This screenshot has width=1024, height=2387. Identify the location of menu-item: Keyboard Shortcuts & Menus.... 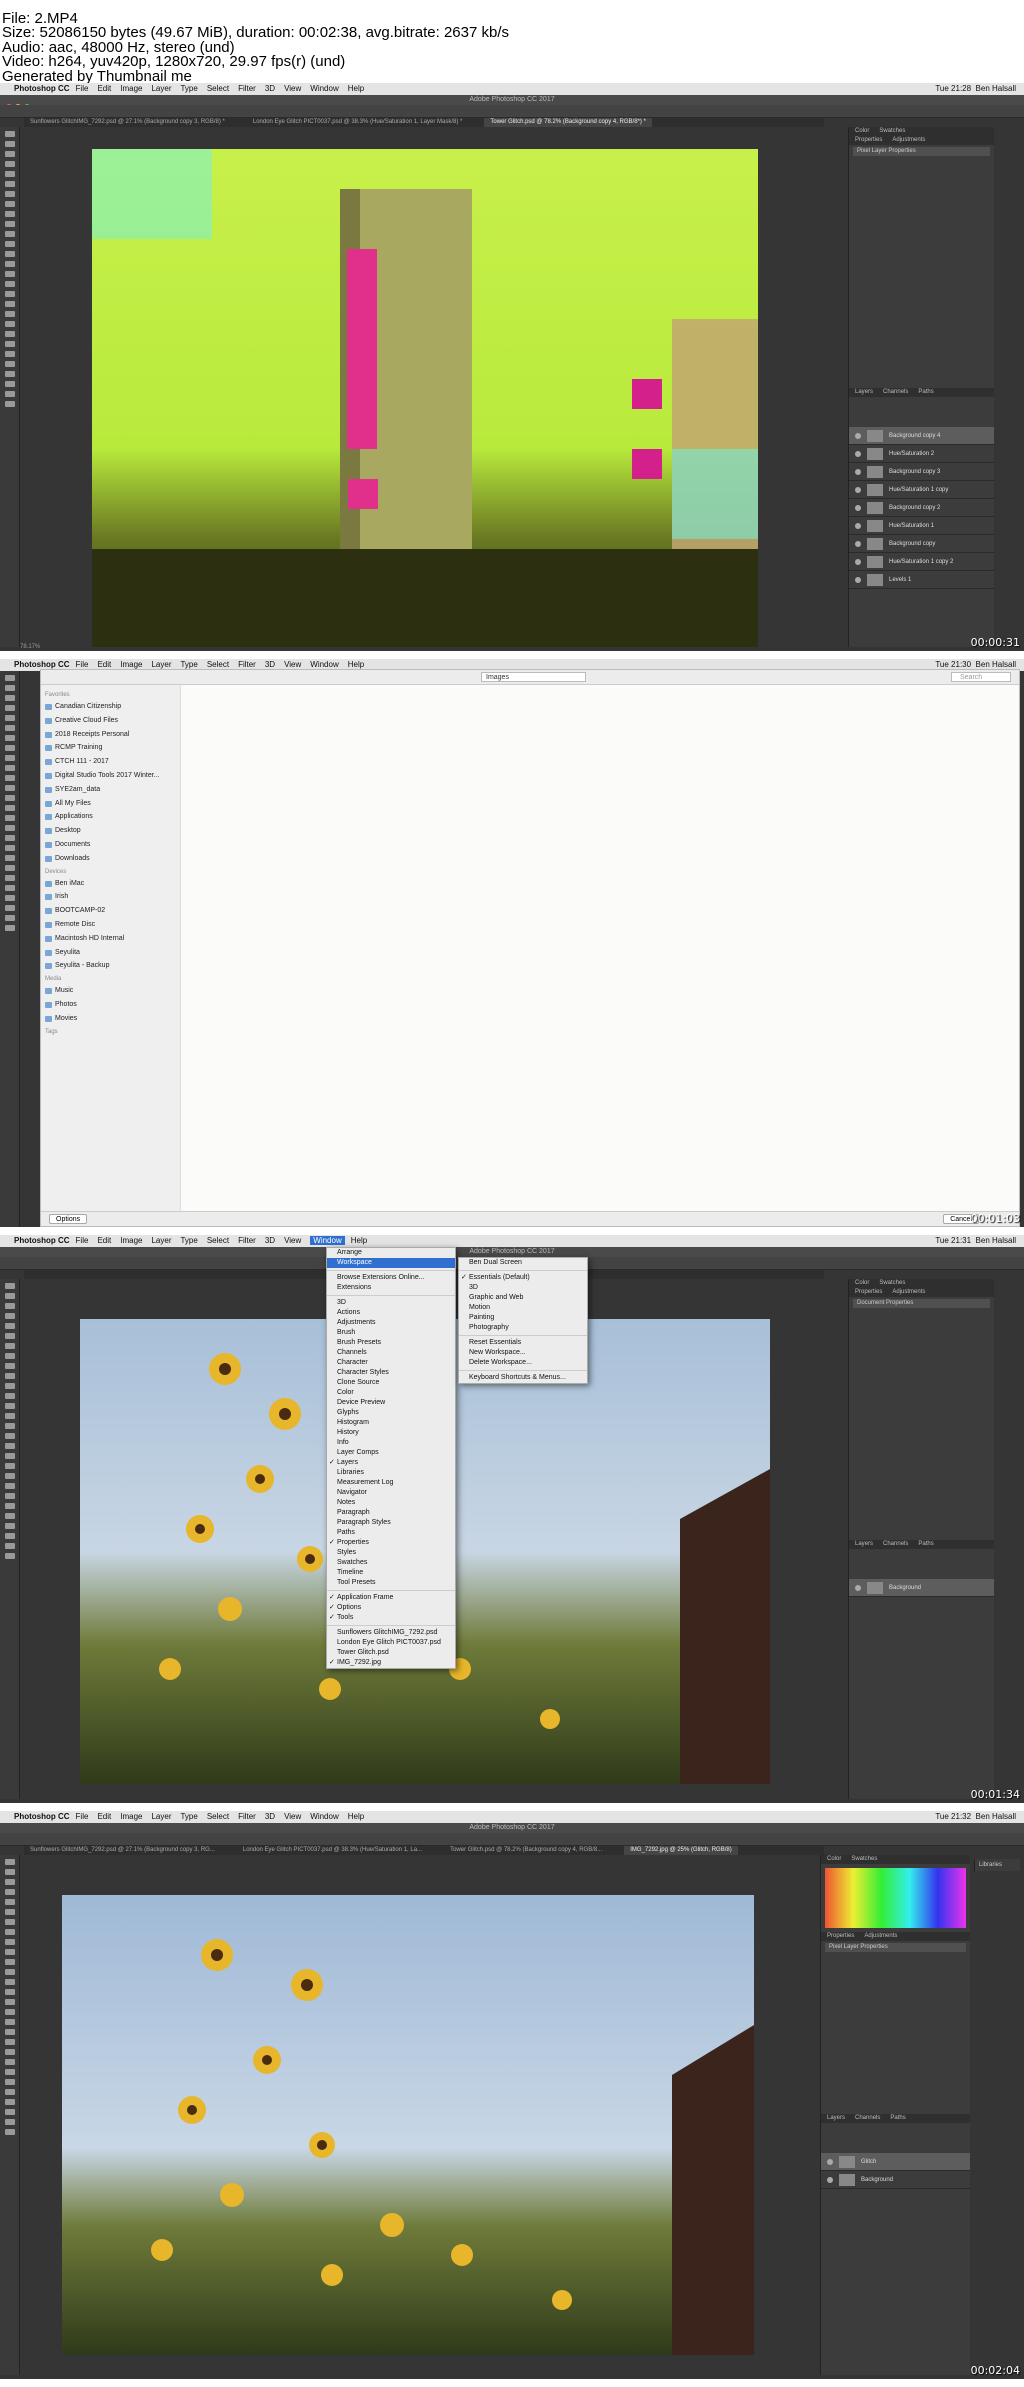
(523, 1378).